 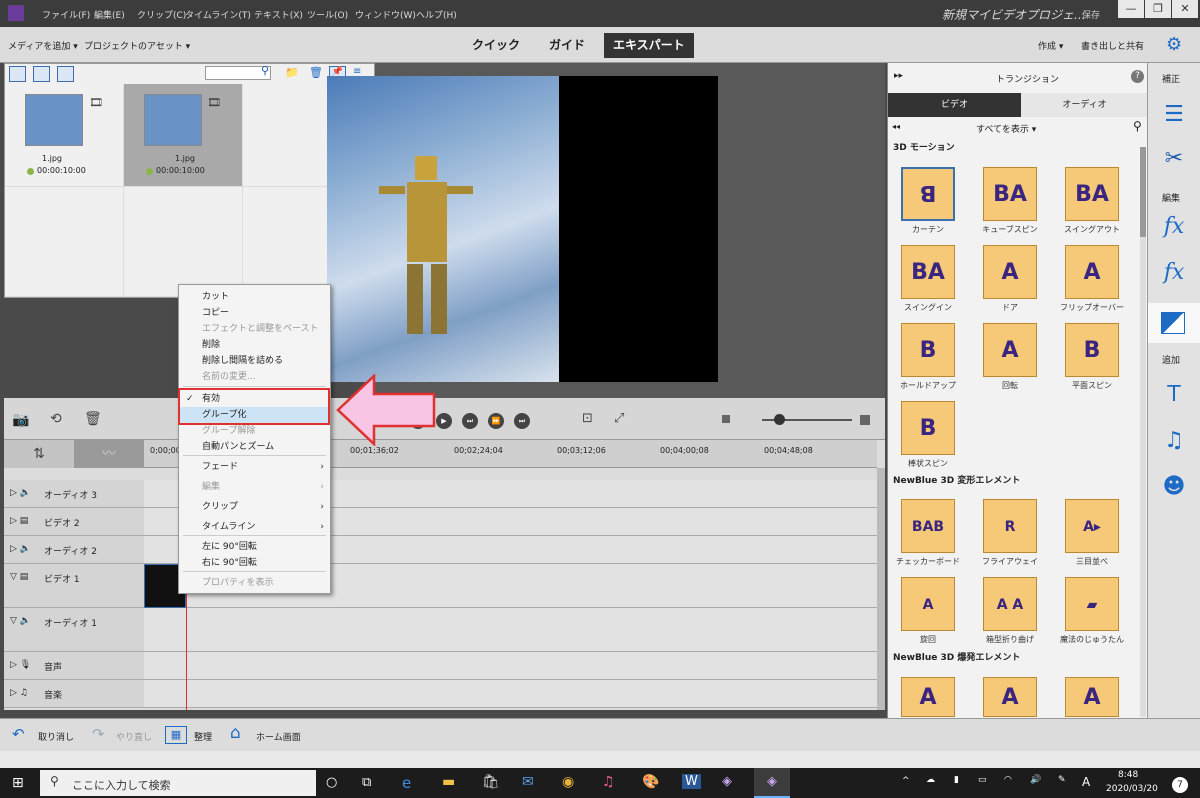 What do you see at coordinates (254, 547) in the screenshot?
I see `context-menu-item: 左に 90°回転` at bounding box center [254, 547].